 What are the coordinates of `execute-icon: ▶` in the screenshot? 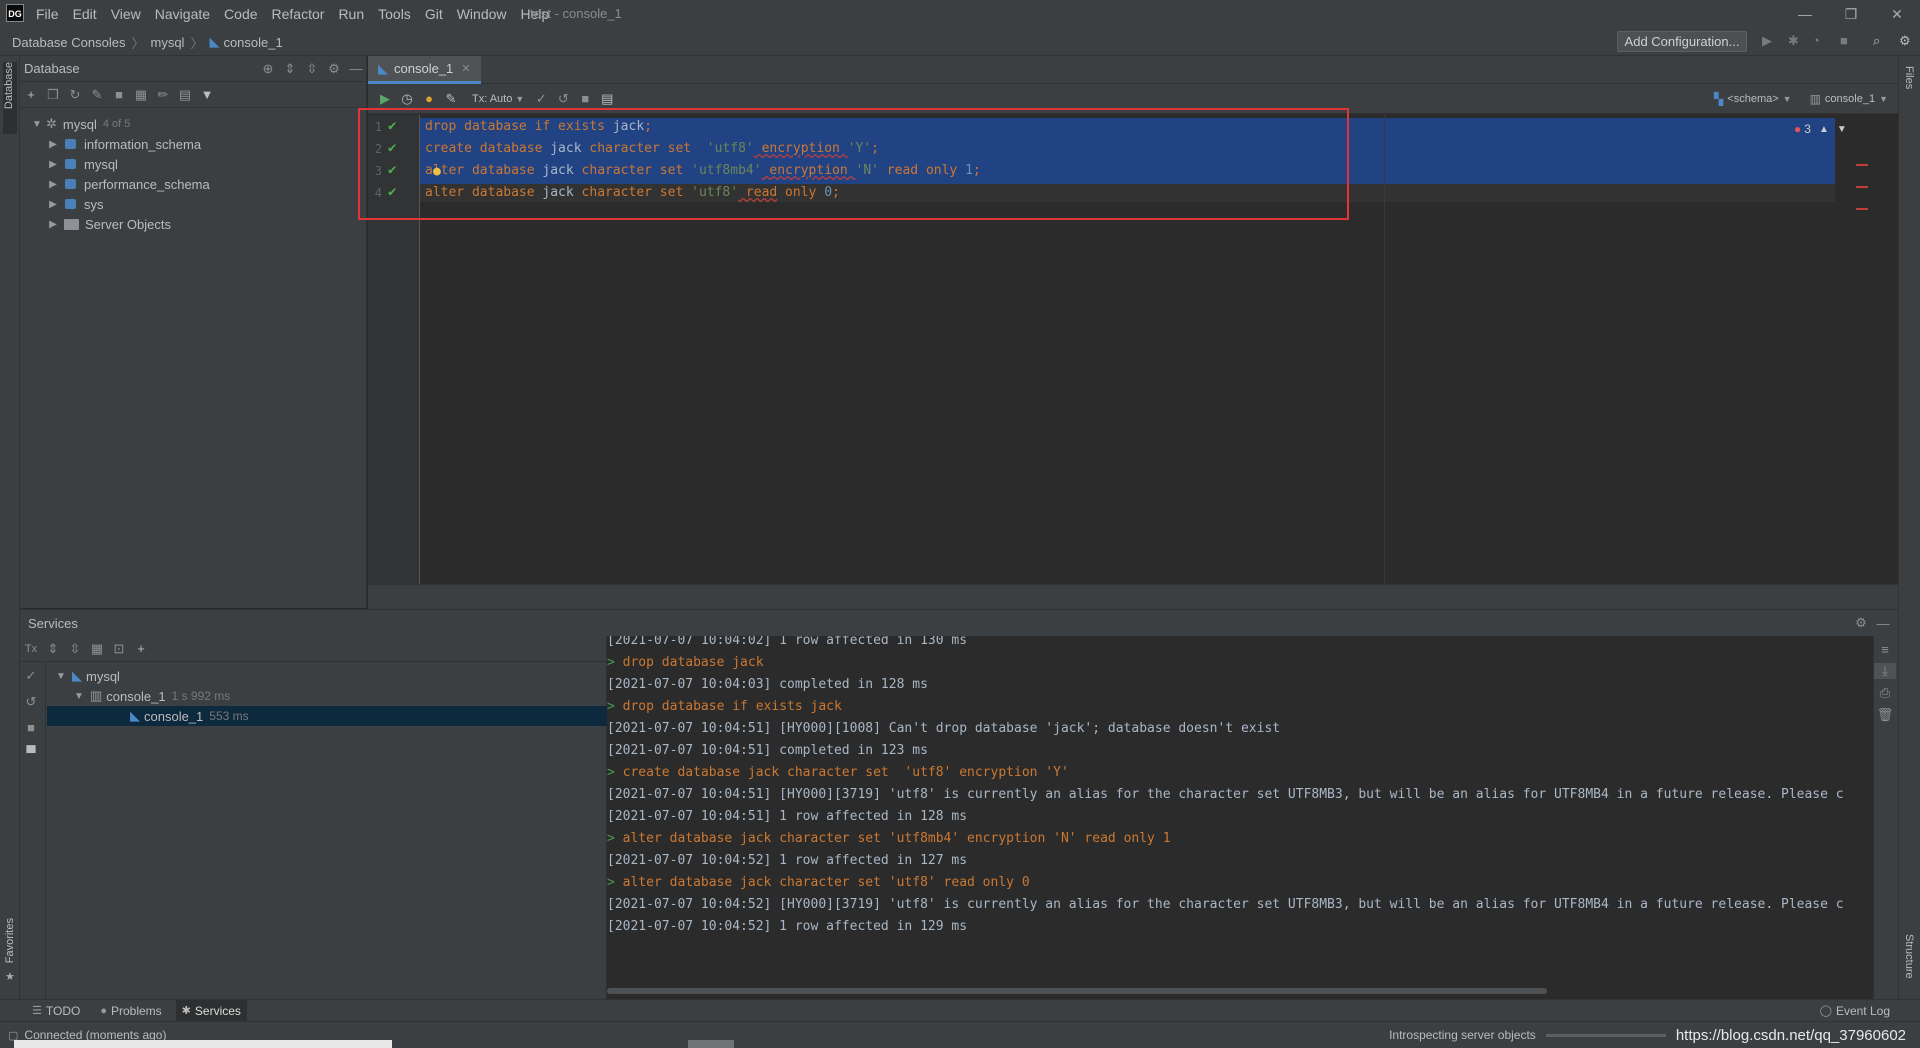 It's located at (385, 99).